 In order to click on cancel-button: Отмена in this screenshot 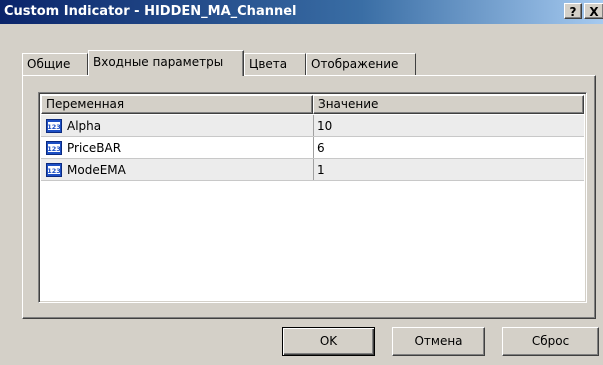, I will do `click(438, 341)`.